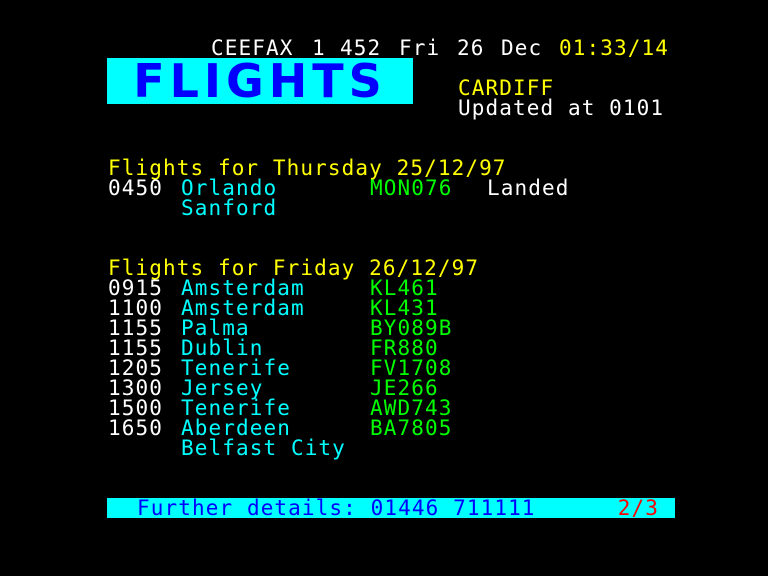  I want to click on flight-number: MON076, so click(411, 188).